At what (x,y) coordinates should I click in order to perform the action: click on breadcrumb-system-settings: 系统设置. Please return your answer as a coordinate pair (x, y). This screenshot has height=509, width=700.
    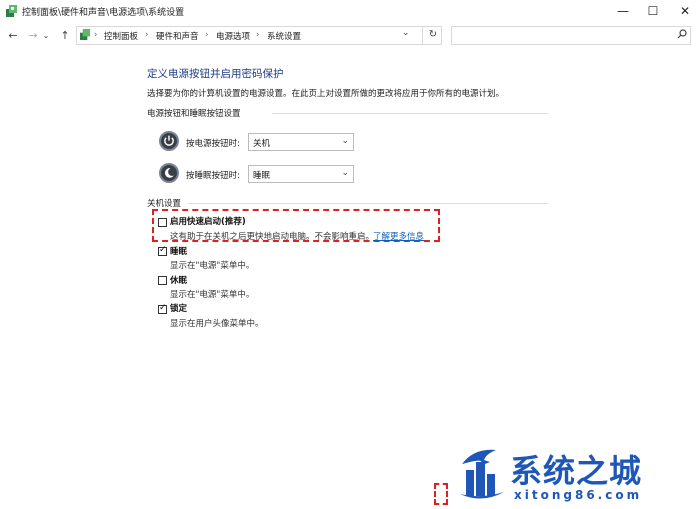
    Looking at the image, I should click on (284, 36).